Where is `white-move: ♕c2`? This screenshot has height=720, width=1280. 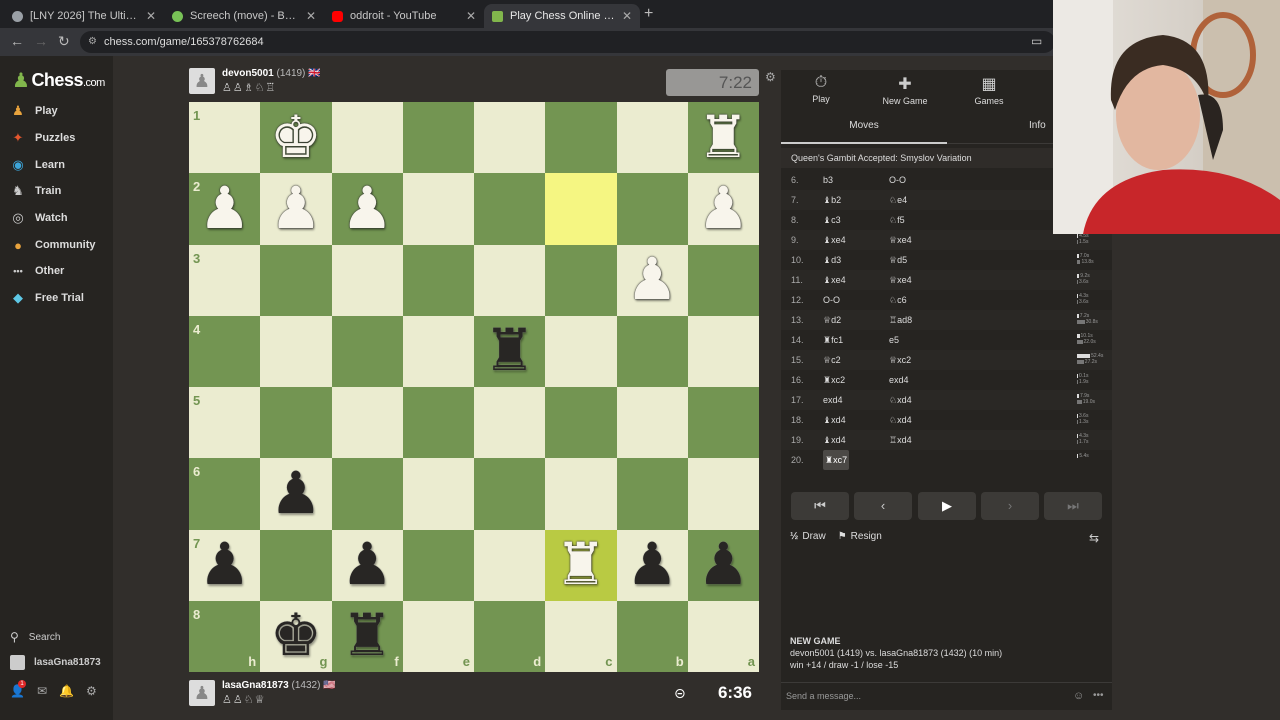
white-move: ♕c2 is located at coordinates (832, 360).